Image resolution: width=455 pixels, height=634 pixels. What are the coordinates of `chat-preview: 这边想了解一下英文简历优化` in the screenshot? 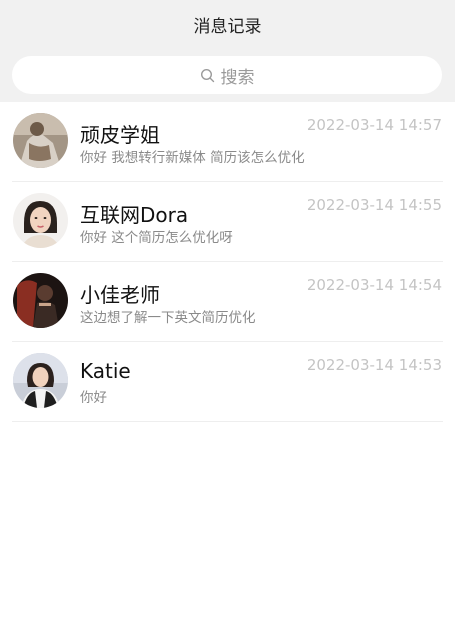 It's located at (168, 318).